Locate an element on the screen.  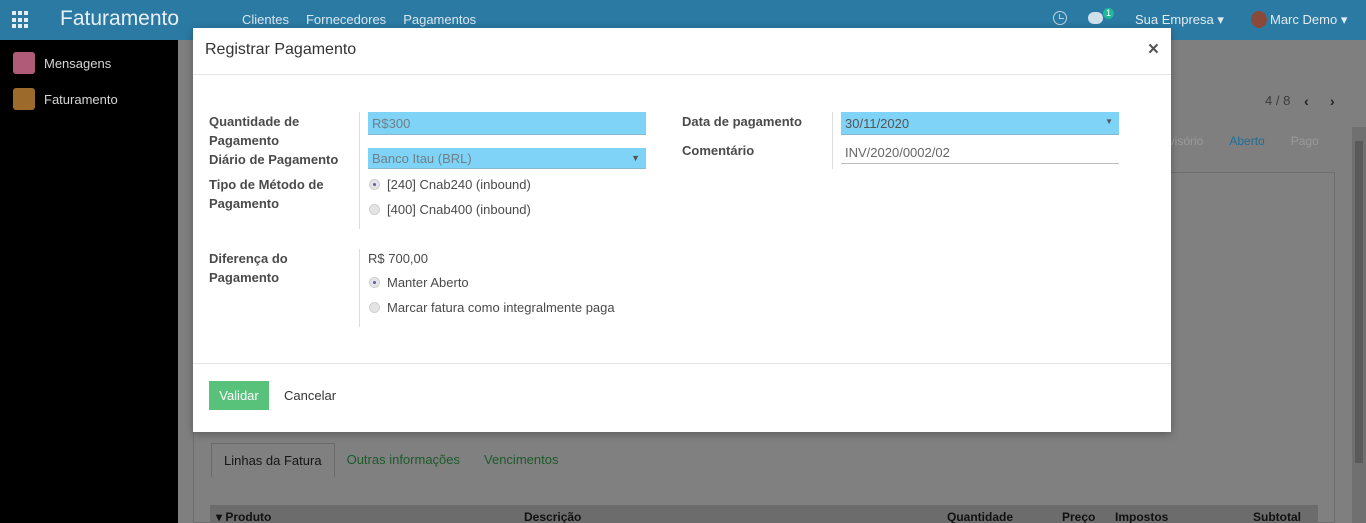
company-switcher: Sua Empresa ▾ is located at coordinates (1179, 20).